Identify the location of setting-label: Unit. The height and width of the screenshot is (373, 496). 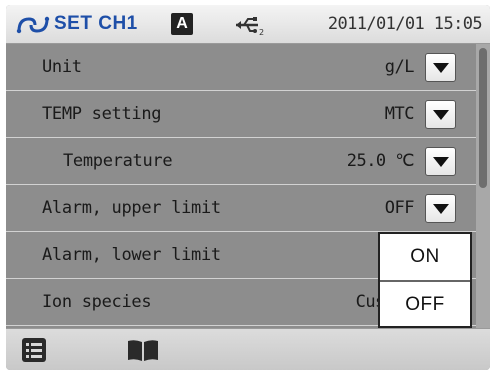
(62, 67).